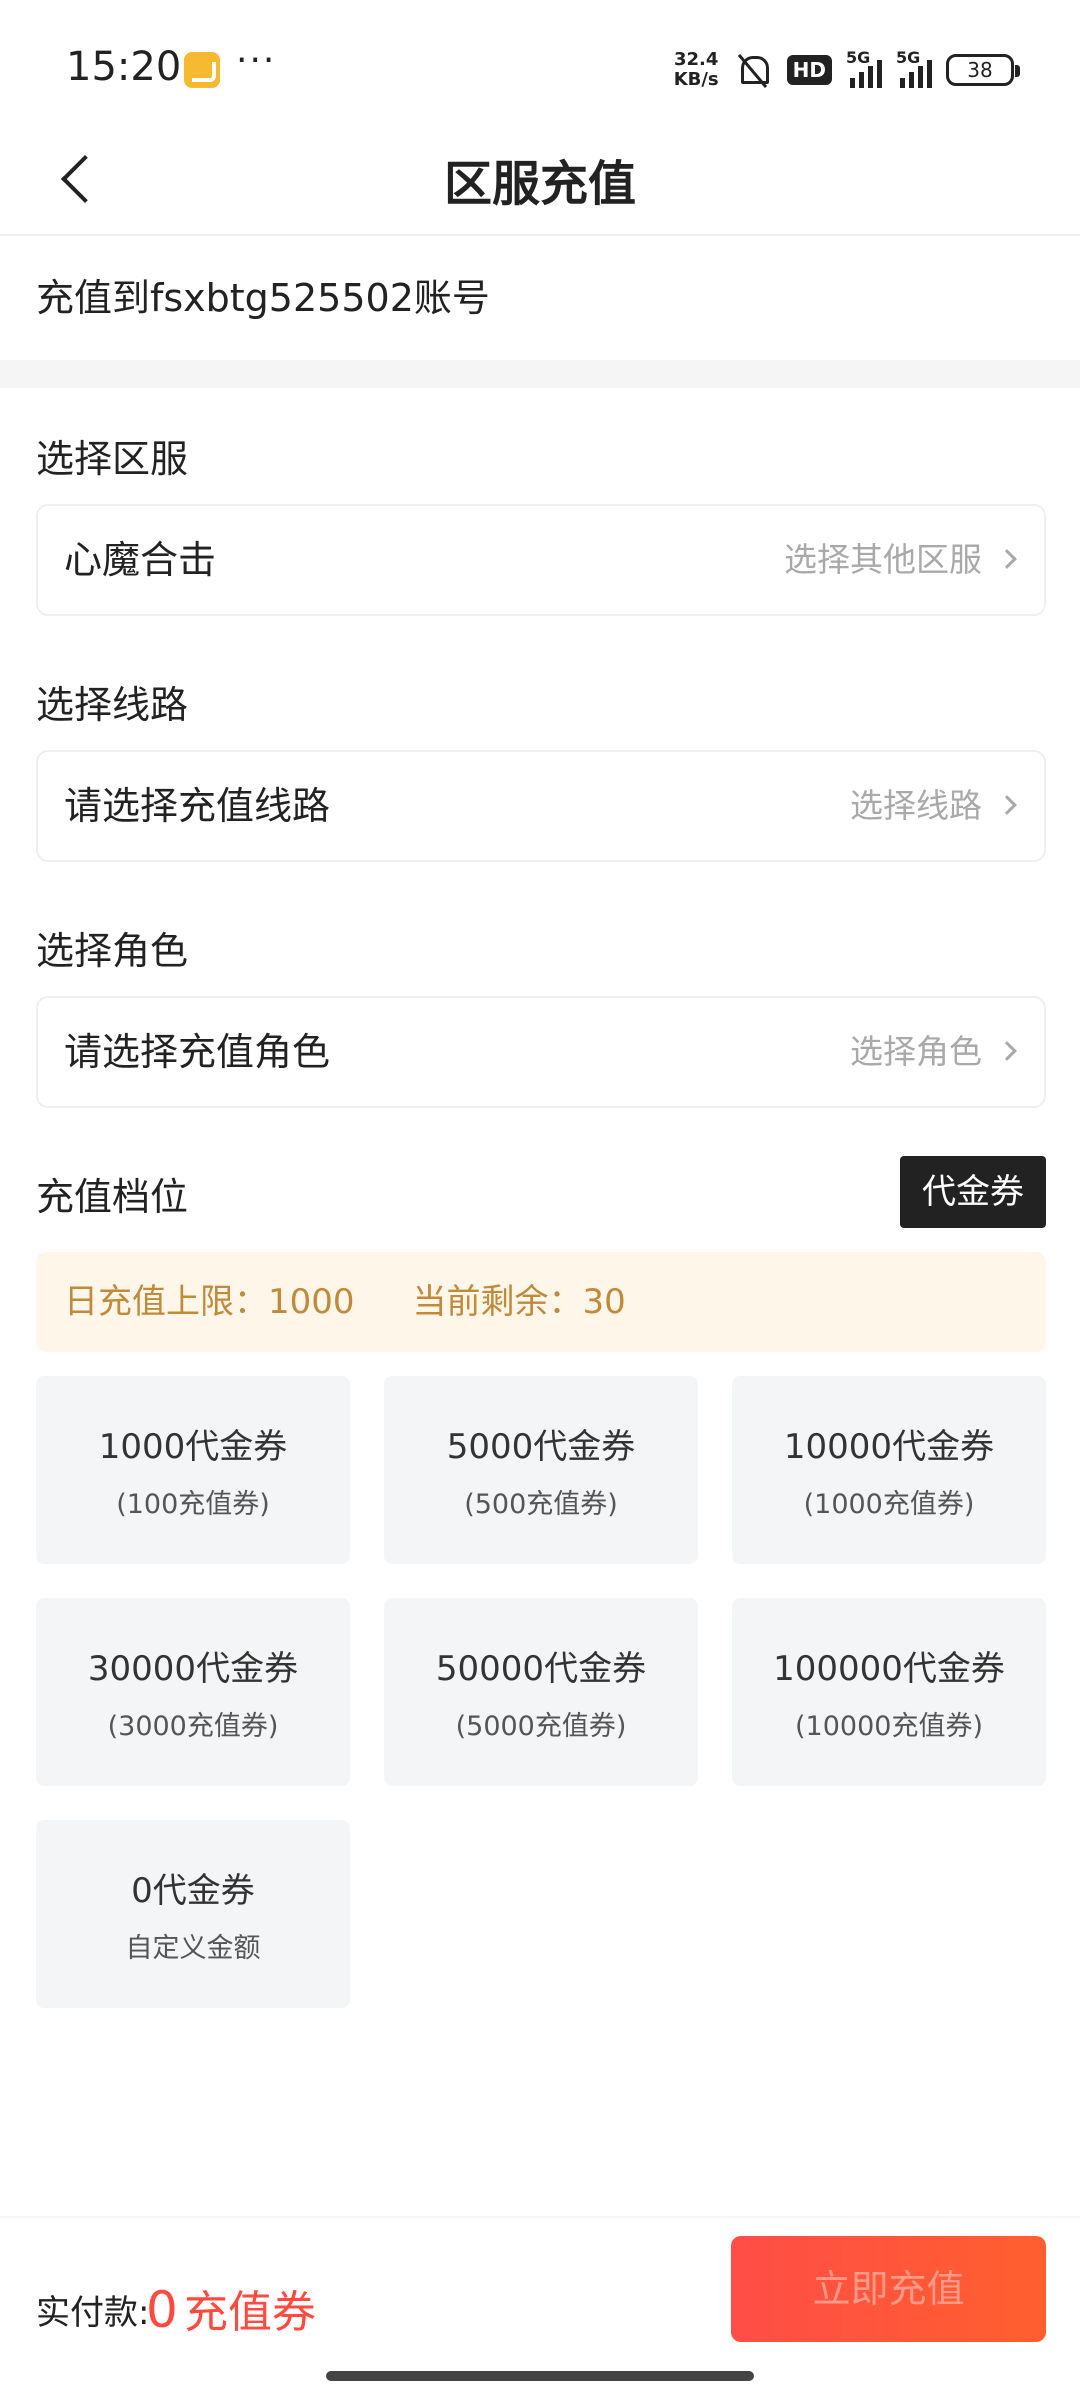 The width and height of the screenshot is (1080, 2400). Describe the element at coordinates (809, 70) in the screenshot. I see `hd-voice-icon: HD` at that location.